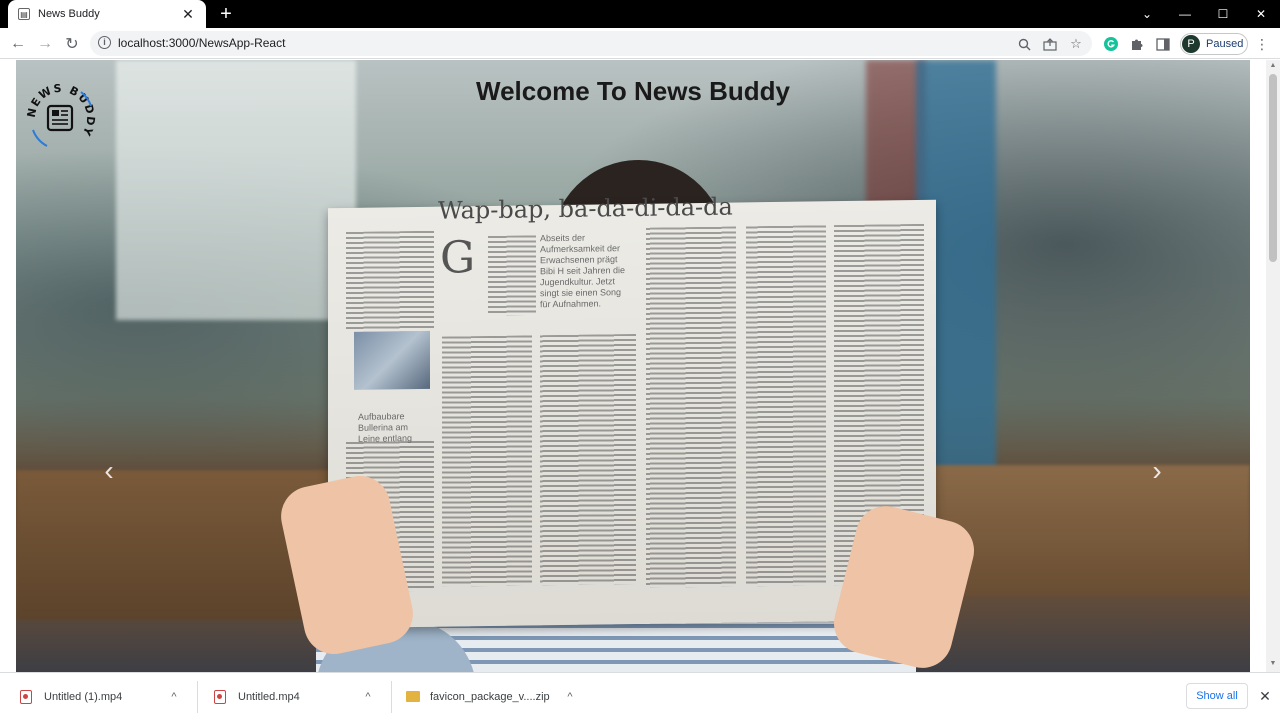 The width and height of the screenshot is (1280, 720). I want to click on share-icon, so click(1050, 44).